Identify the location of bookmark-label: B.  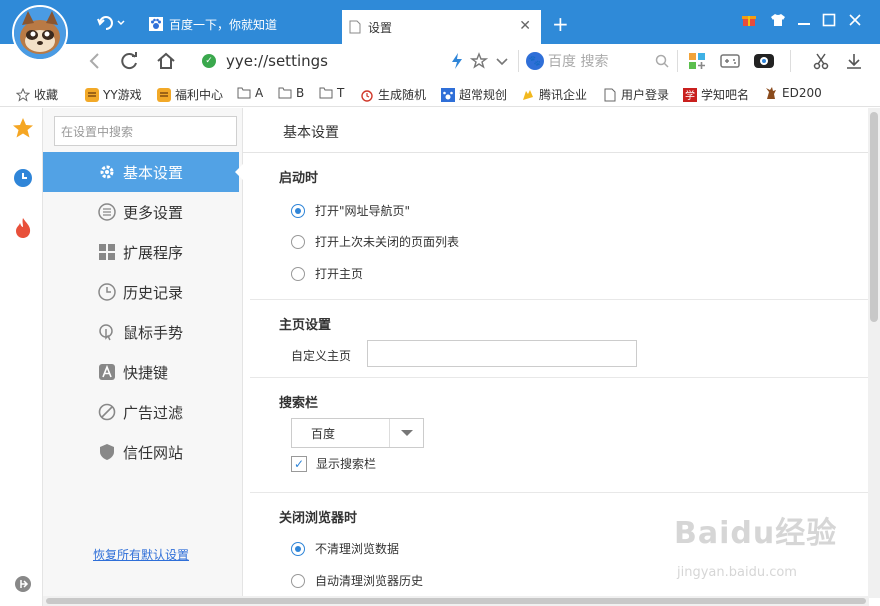
(300, 93).